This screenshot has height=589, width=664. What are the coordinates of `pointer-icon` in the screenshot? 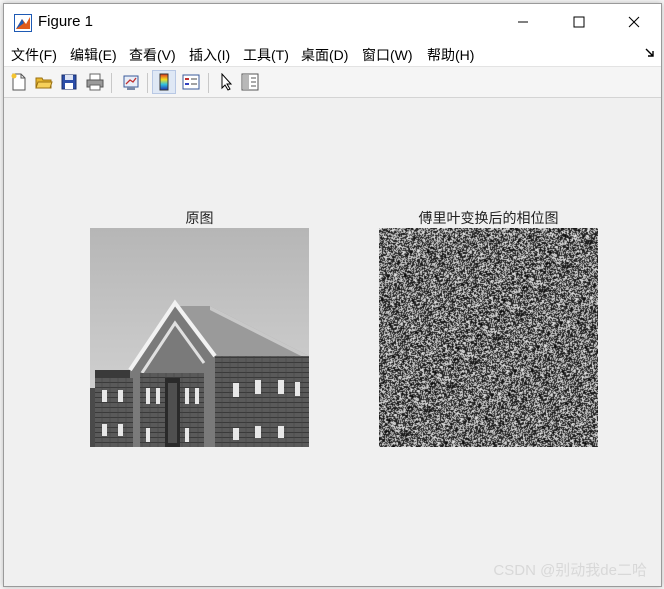 It's located at (227, 82).